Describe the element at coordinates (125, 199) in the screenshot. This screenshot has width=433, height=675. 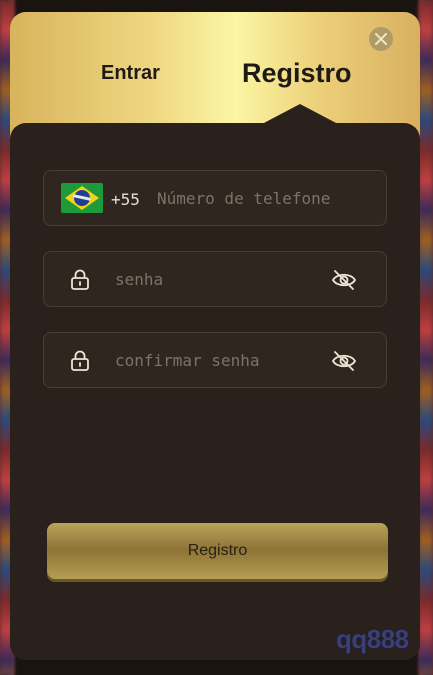
I see `country-code: +55` at that location.